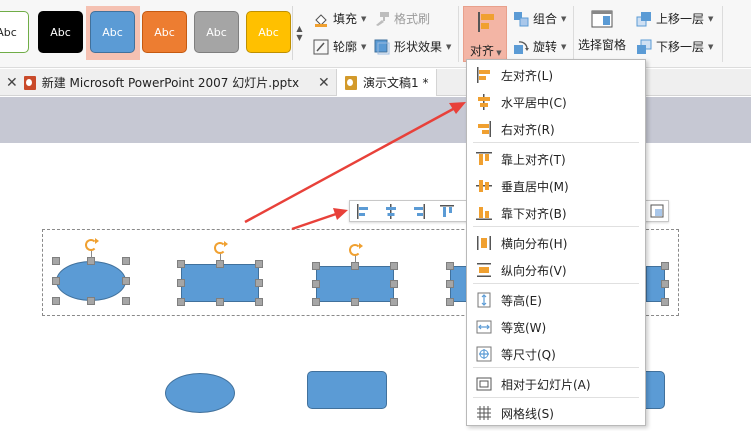 The height and width of the screenshot is (431, 751). I want to click on same-size-icon, so click(484, 354).